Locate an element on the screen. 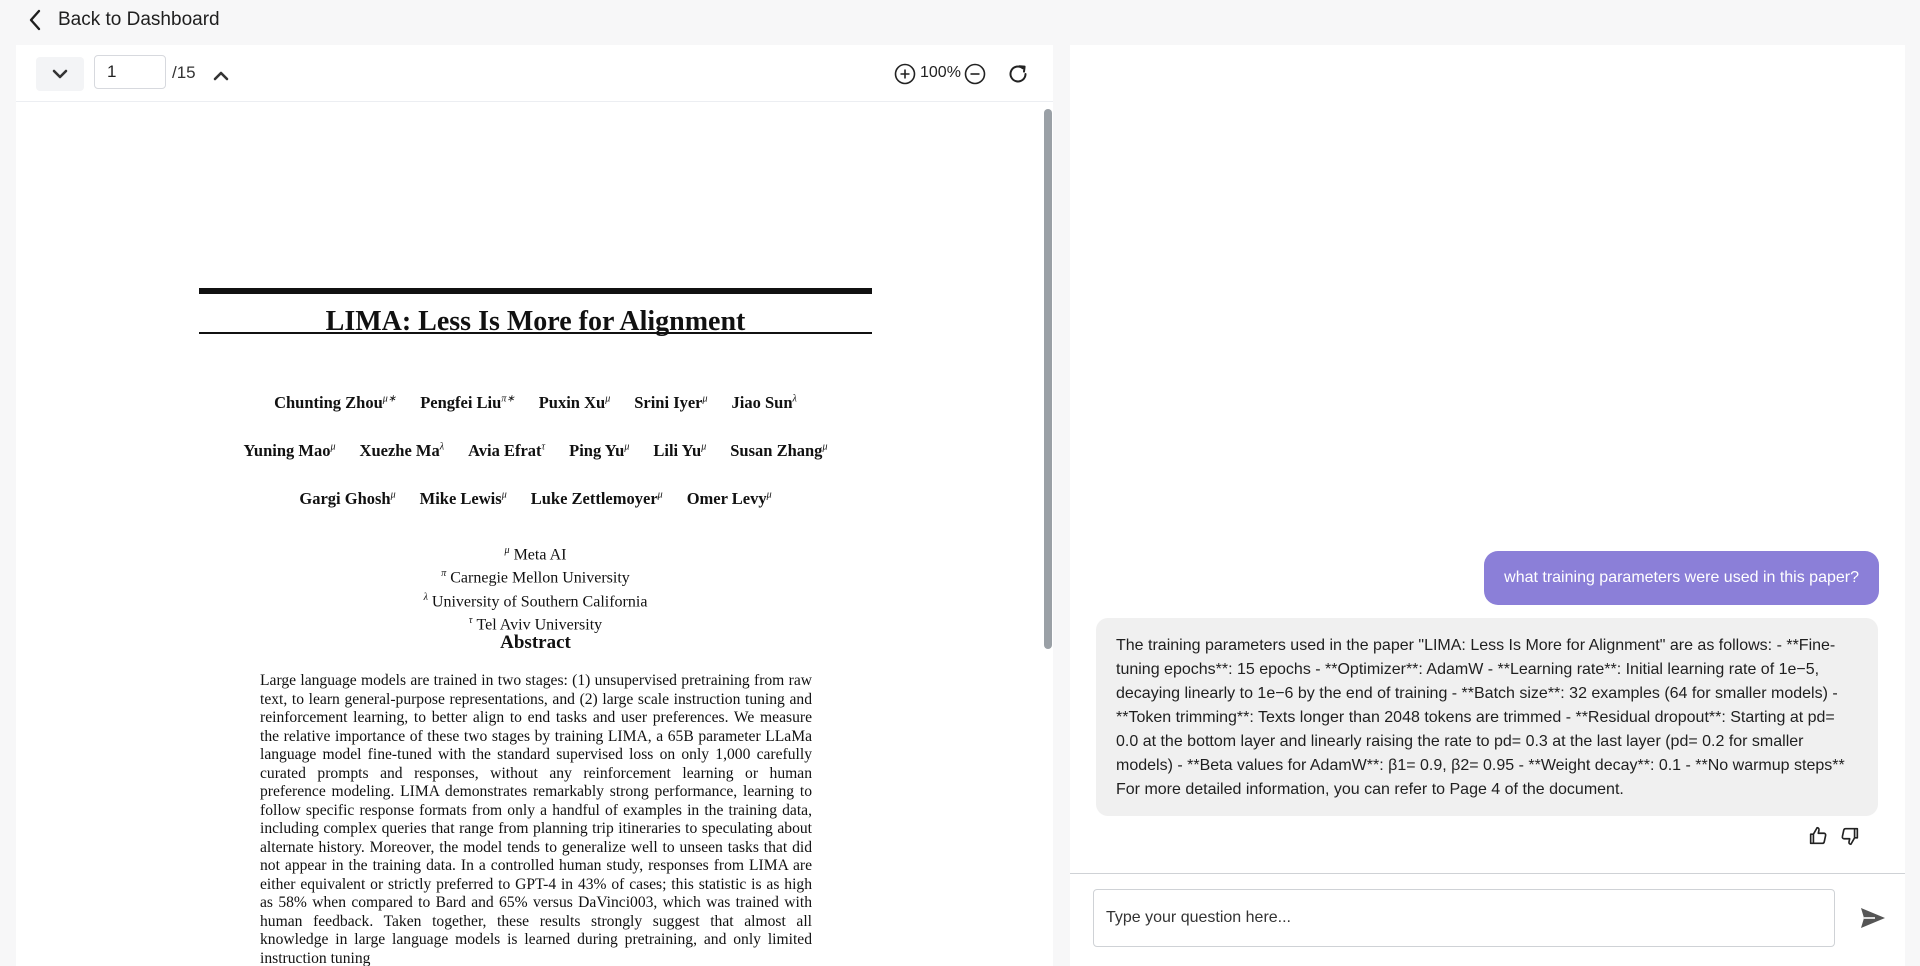 This screenshot has height=966, width=1920. author: Pengfei Liuπ∗ is located at coordinates (467, 402).